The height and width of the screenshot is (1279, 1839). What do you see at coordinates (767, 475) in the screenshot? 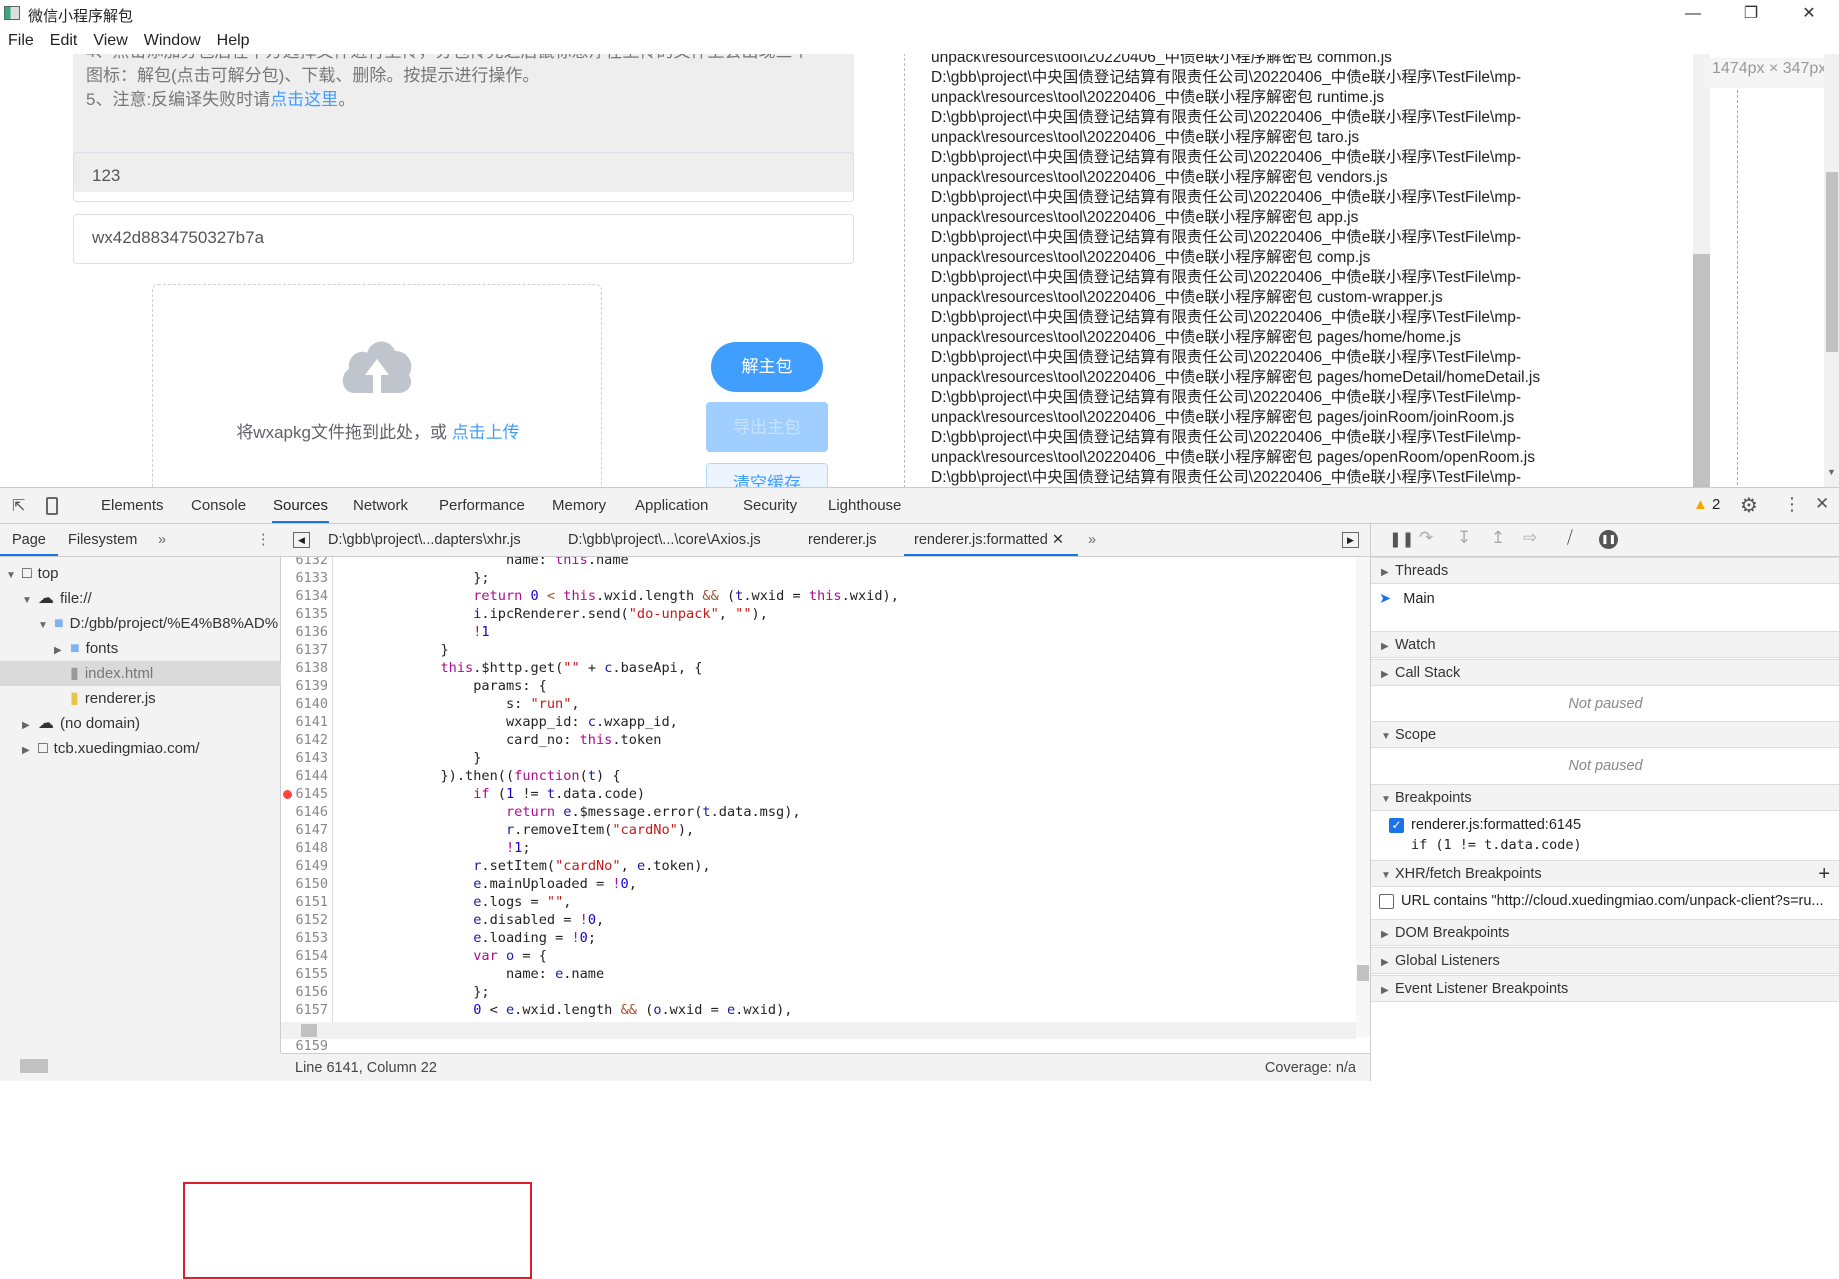
I see `clear-cache-button: 清空缓存` at bounding box center [767, 475].